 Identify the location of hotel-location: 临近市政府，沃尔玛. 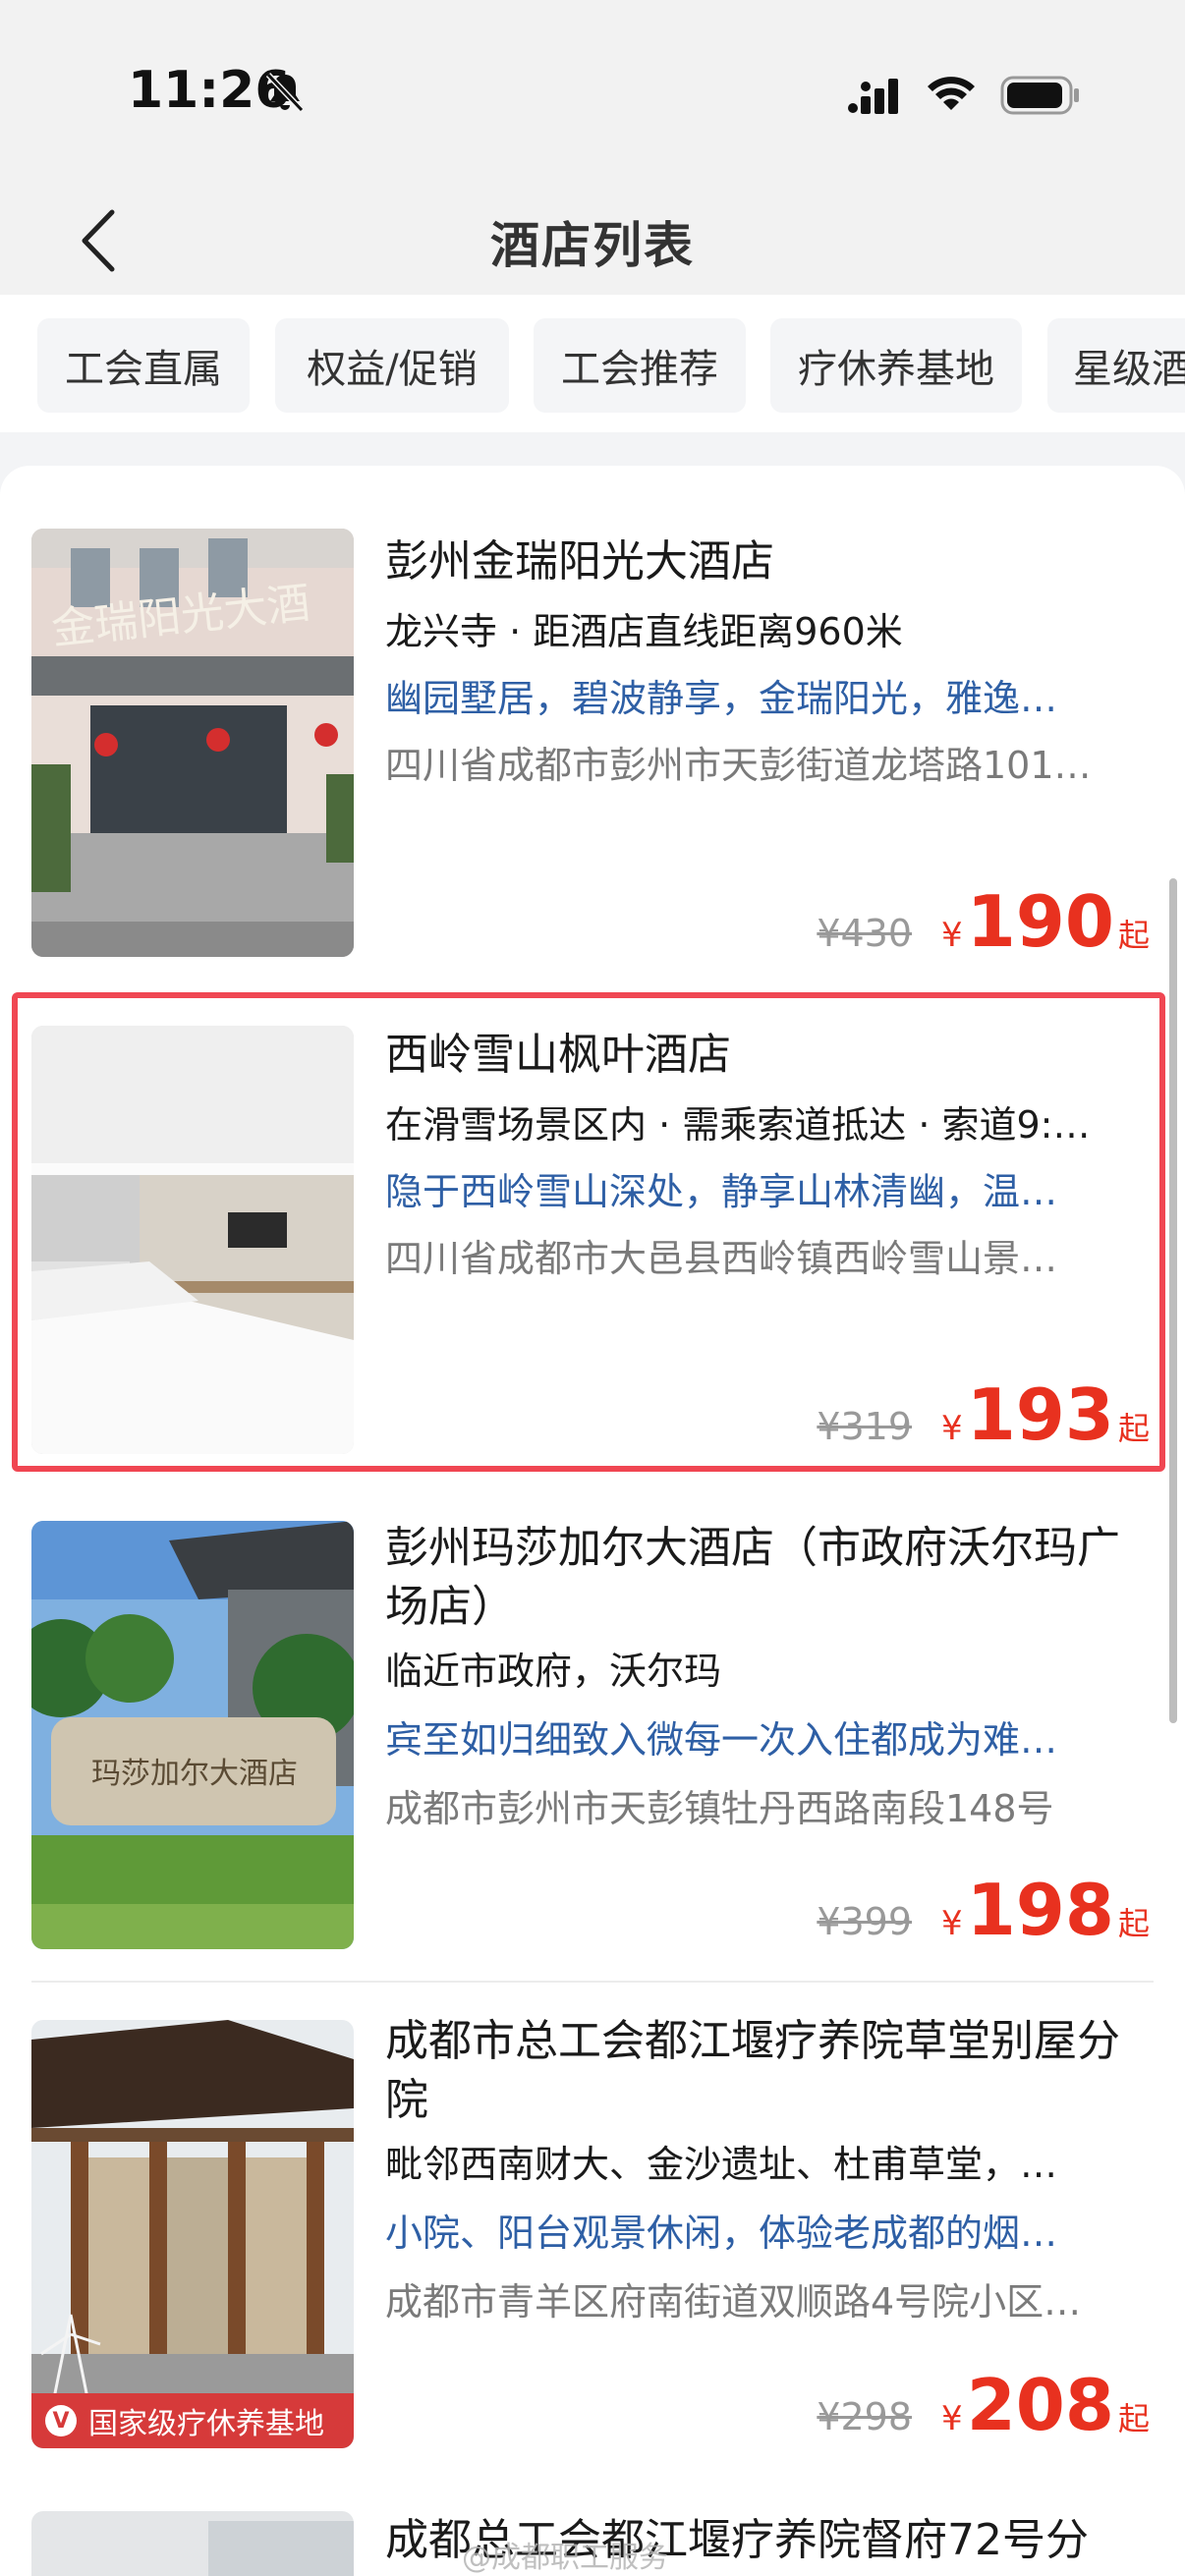
(554, 1671).